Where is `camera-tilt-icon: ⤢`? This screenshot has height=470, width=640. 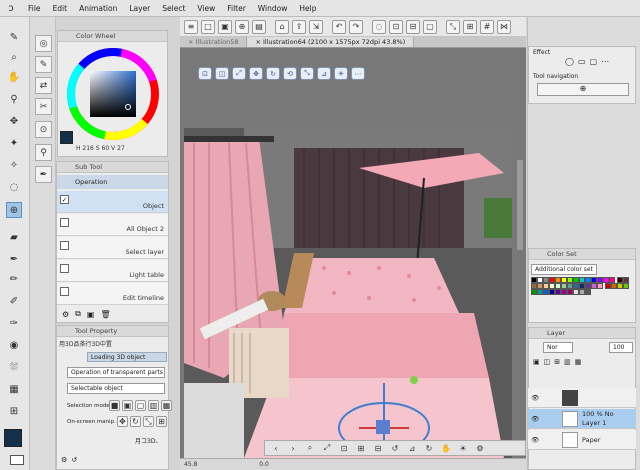
camera-tilt-icon: ⤢ is located at coordinates (239, 73).